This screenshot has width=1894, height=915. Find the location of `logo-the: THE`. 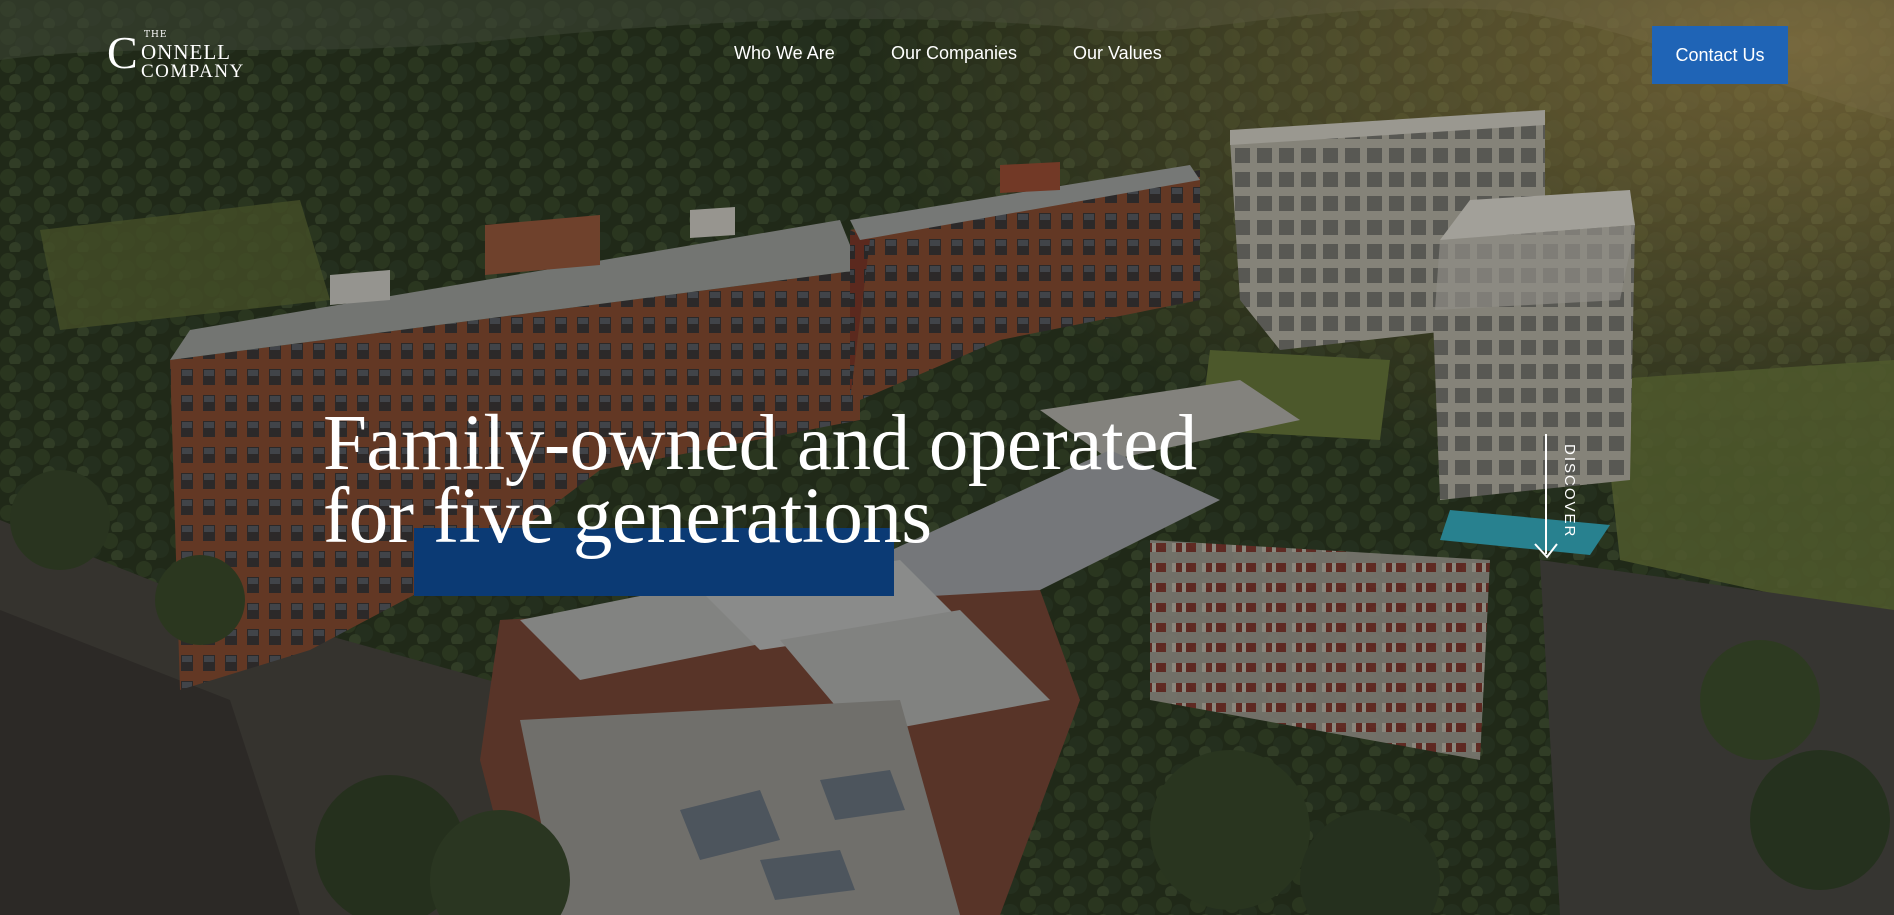

logo-the: THE is located at coordinates (156, 35).